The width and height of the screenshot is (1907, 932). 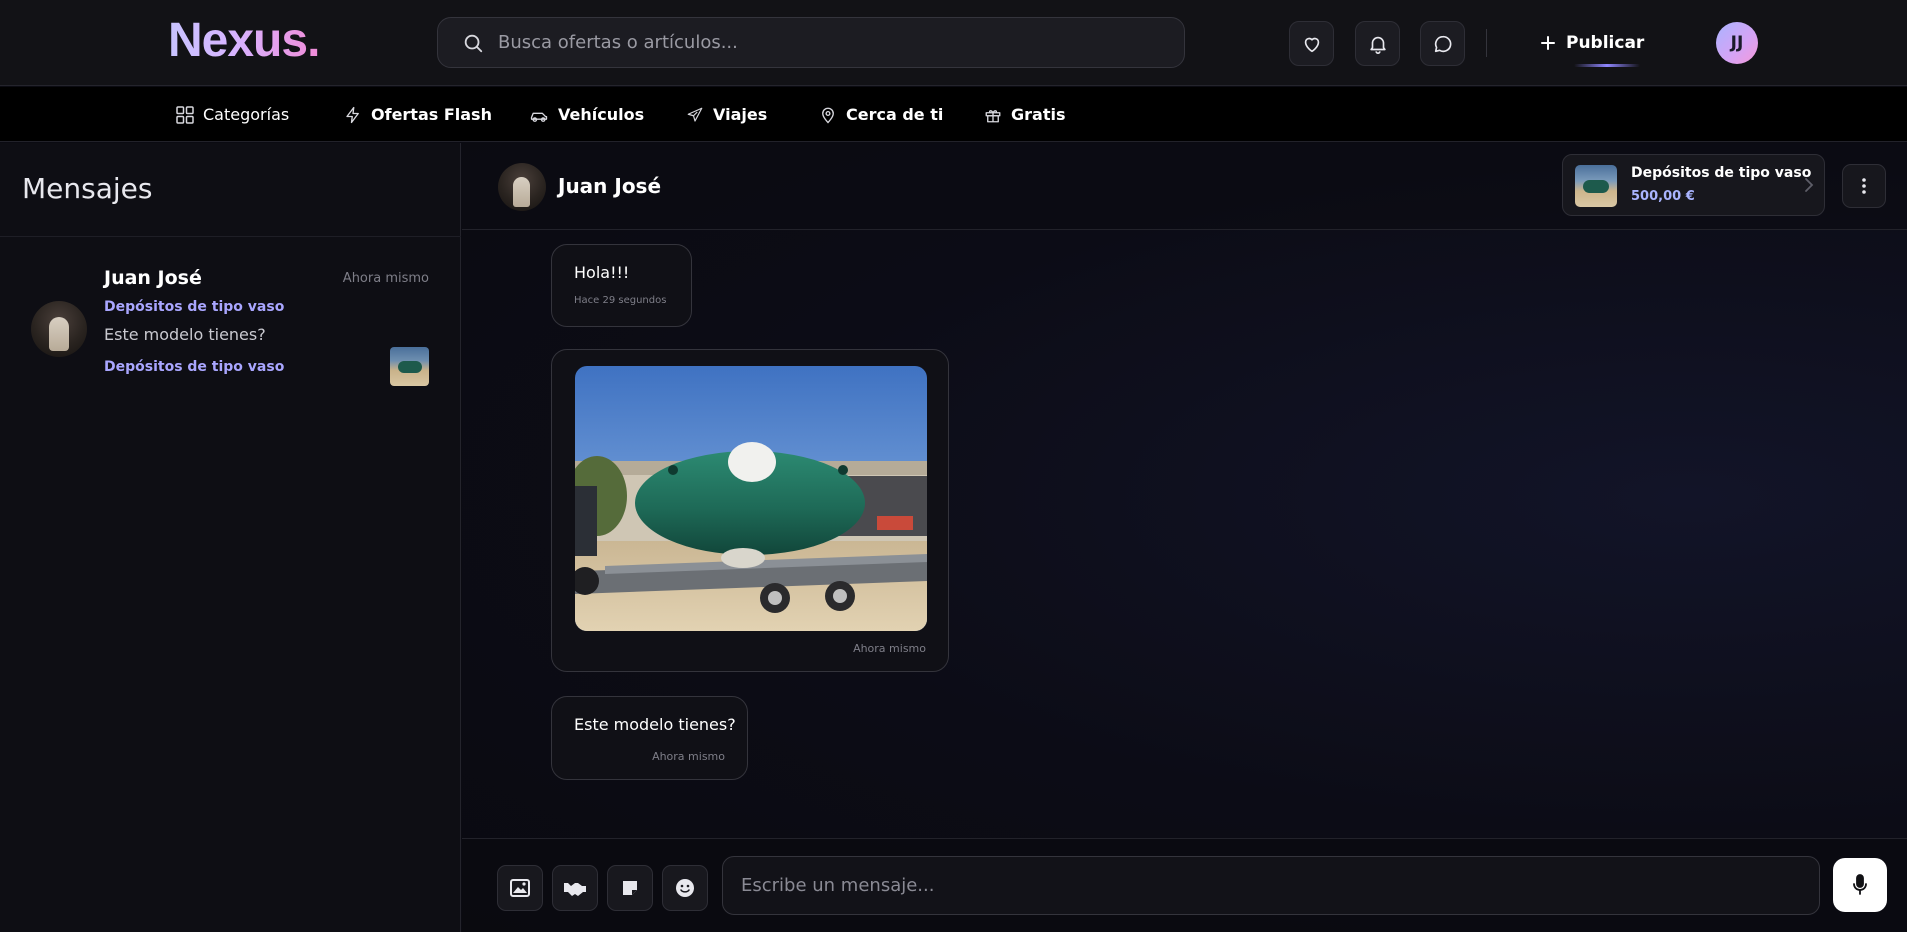 I want to click on nav-item-vehiculos: Vehículos, so click(x=586, y=114).